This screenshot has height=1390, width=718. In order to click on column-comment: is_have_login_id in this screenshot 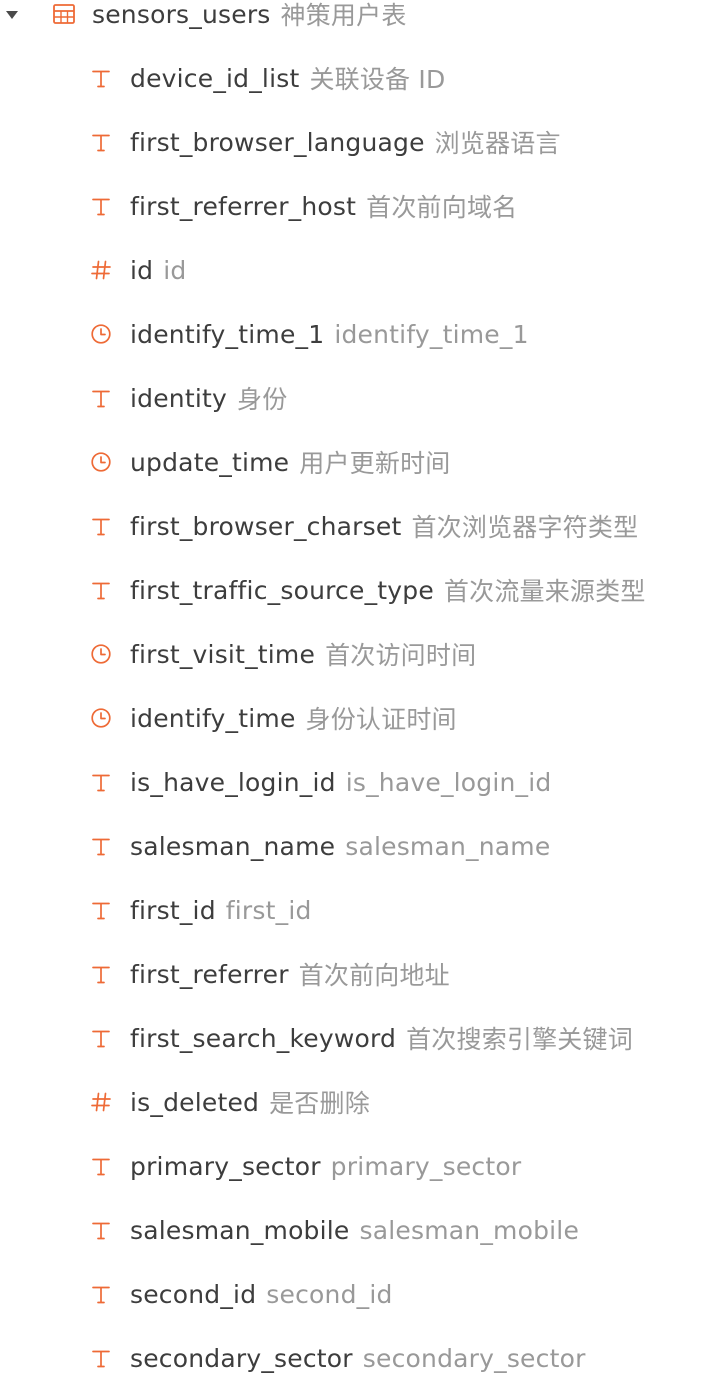, I will do `click(448, 782)`.